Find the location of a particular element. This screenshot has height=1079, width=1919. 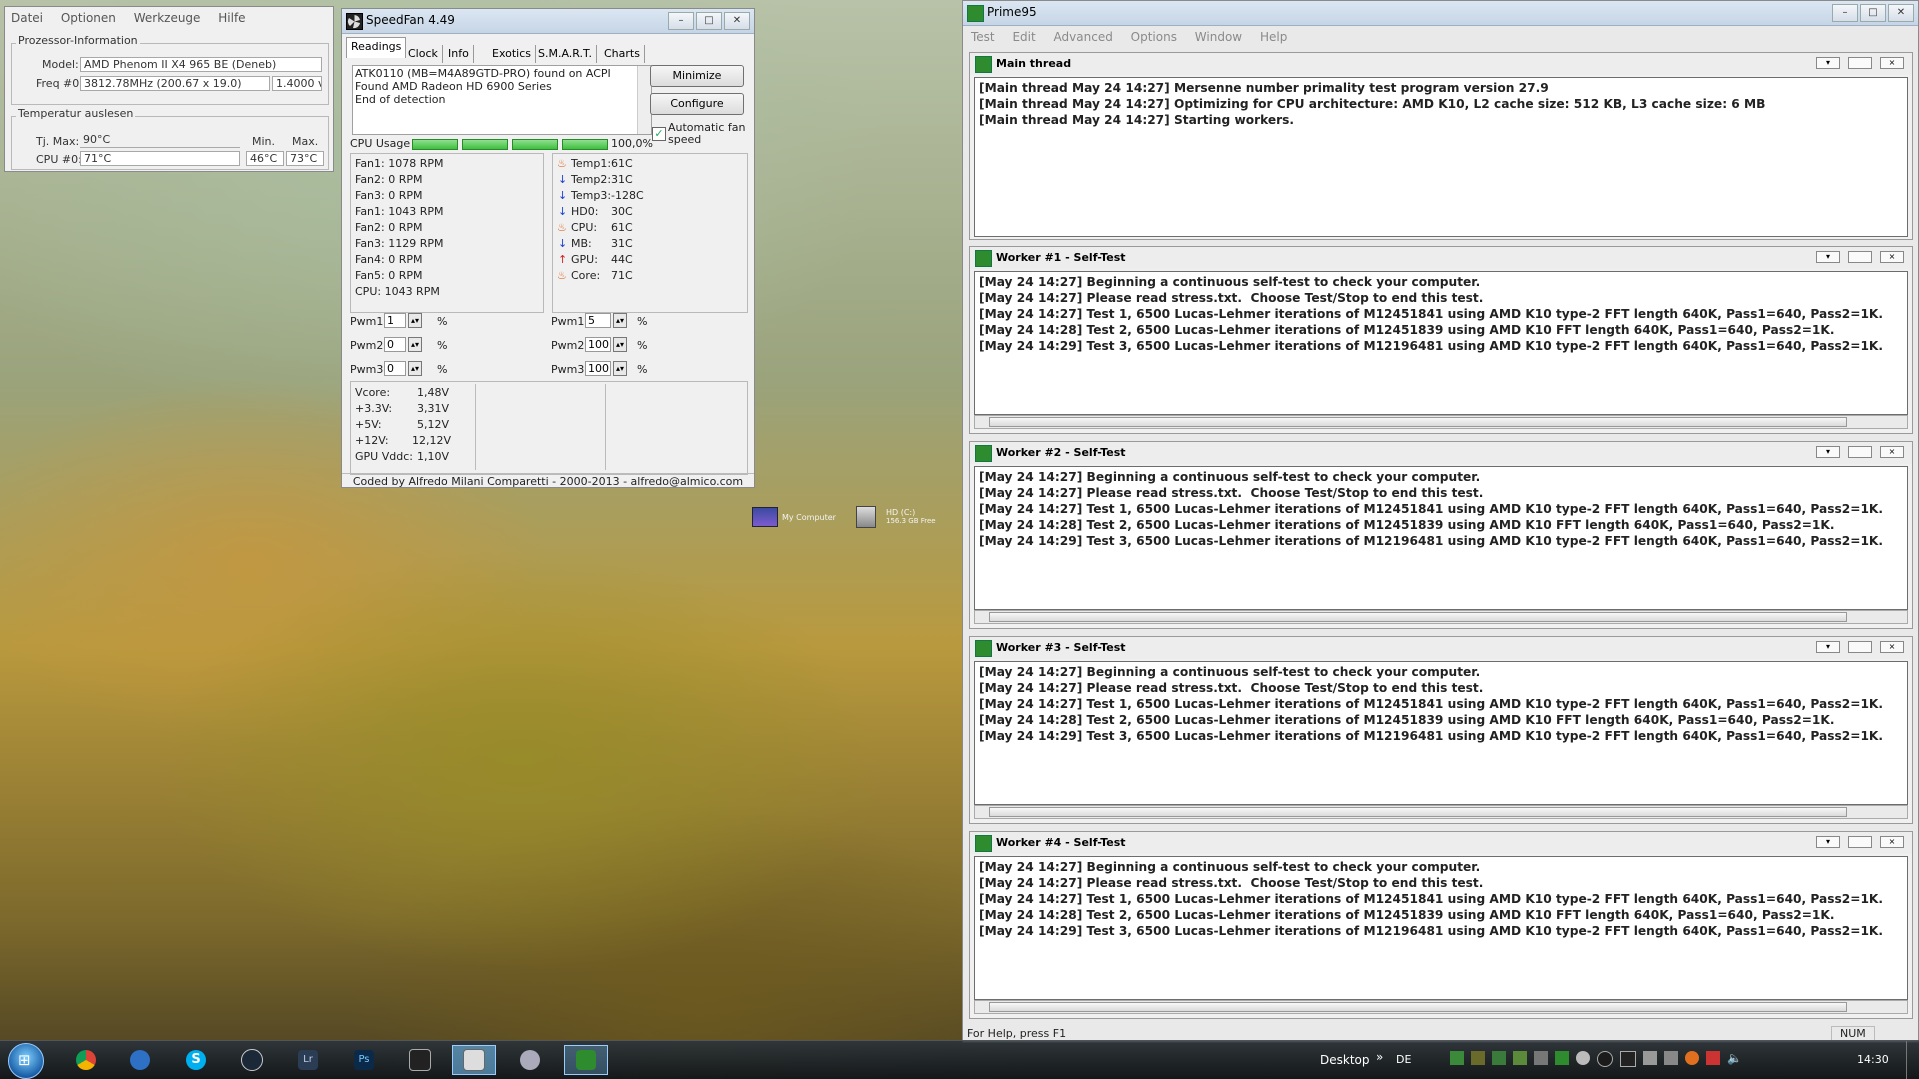

tab-charts: Charts is located at coordinates (622, 54).